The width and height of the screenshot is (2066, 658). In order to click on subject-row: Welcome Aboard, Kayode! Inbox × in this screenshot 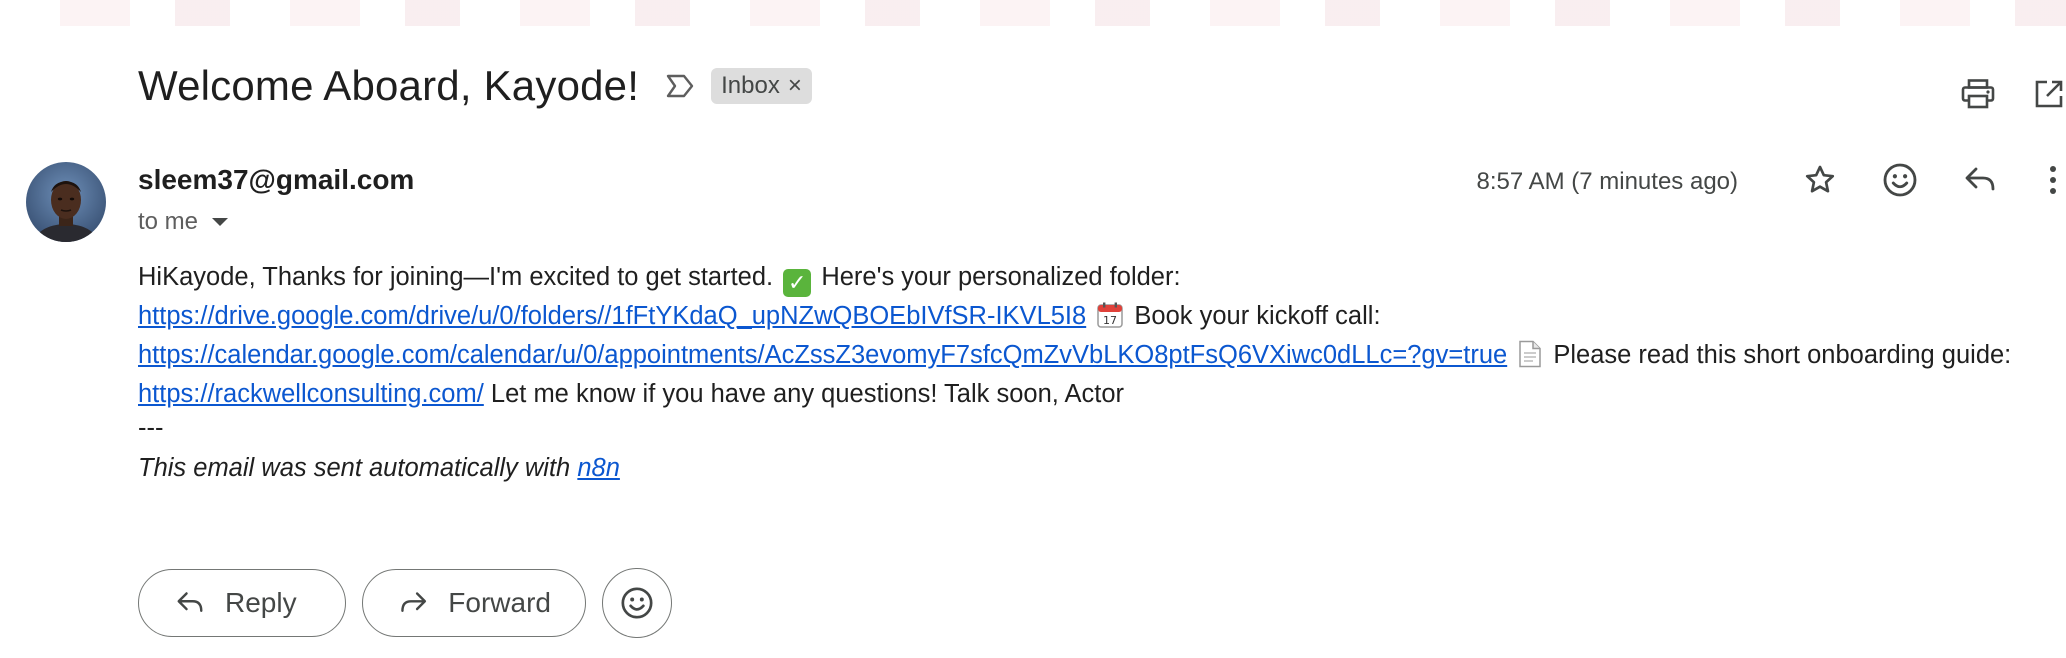, I will do `click(475, 86)`.